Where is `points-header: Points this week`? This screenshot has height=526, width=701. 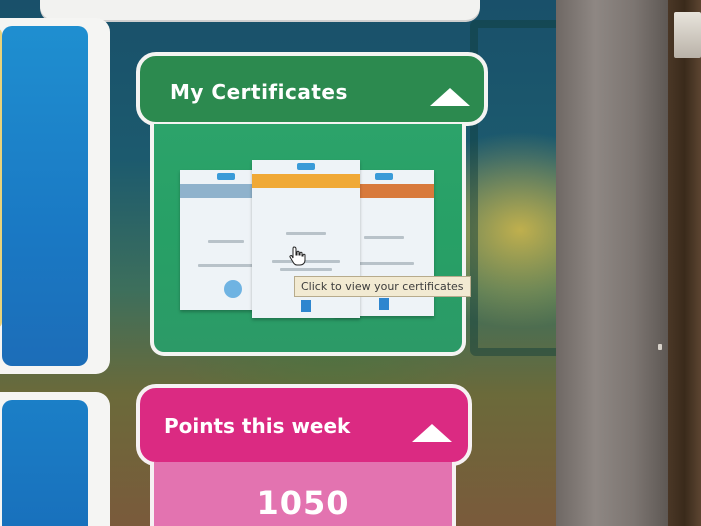
points-header: Points this week is located at coordinates (304, 425).